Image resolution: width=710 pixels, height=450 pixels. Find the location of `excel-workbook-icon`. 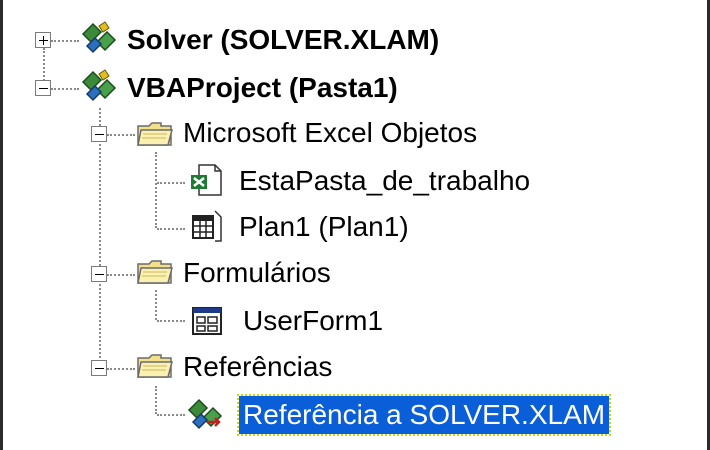

excel-workbook-icon is located at coordinates (207, 180).